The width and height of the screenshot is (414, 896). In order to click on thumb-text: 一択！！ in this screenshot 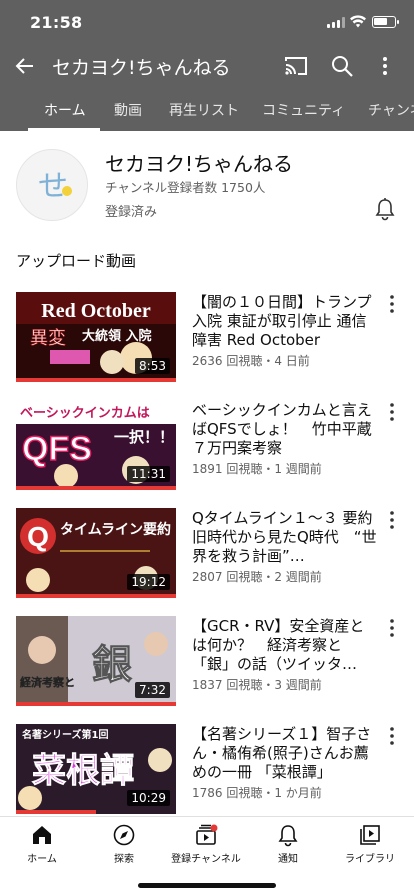, I will do `click(144, 437)`.